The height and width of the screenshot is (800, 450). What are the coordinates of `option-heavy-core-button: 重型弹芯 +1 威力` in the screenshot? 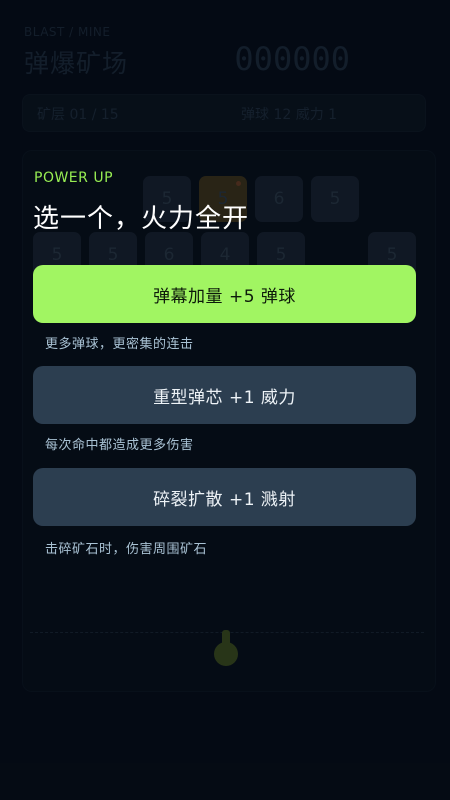 It's located at (224, 395).